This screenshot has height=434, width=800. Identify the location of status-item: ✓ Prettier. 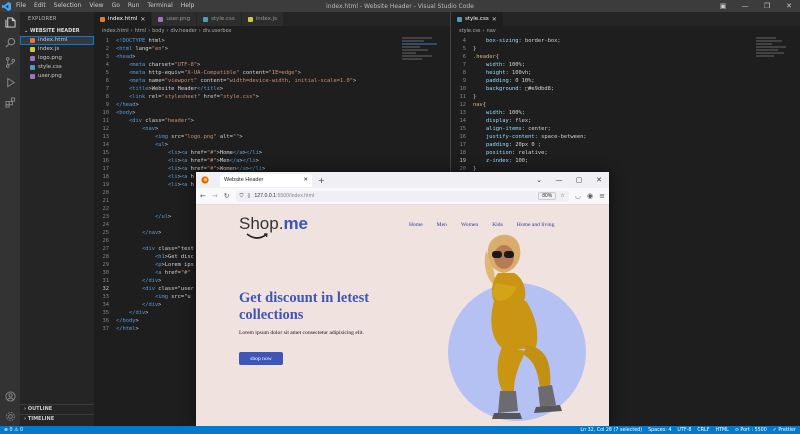
(784, 430).